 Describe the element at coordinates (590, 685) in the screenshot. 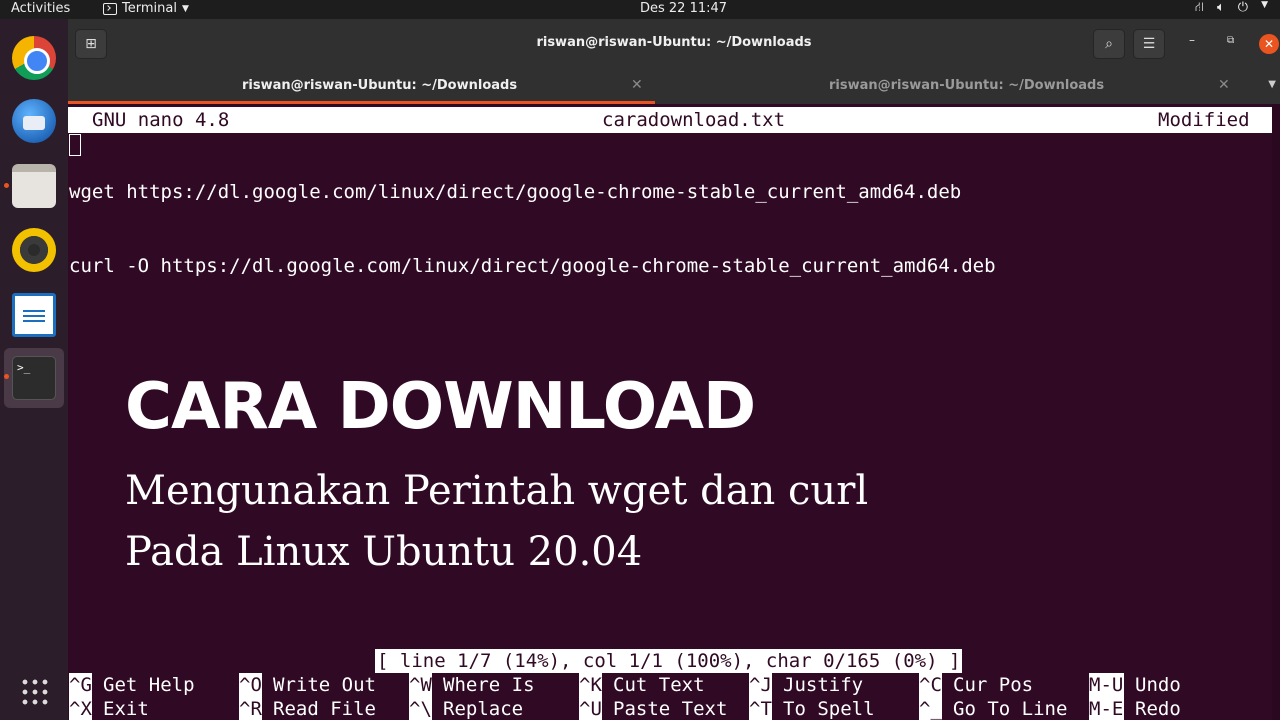

I see `shortcut-key: ^K` at that location.